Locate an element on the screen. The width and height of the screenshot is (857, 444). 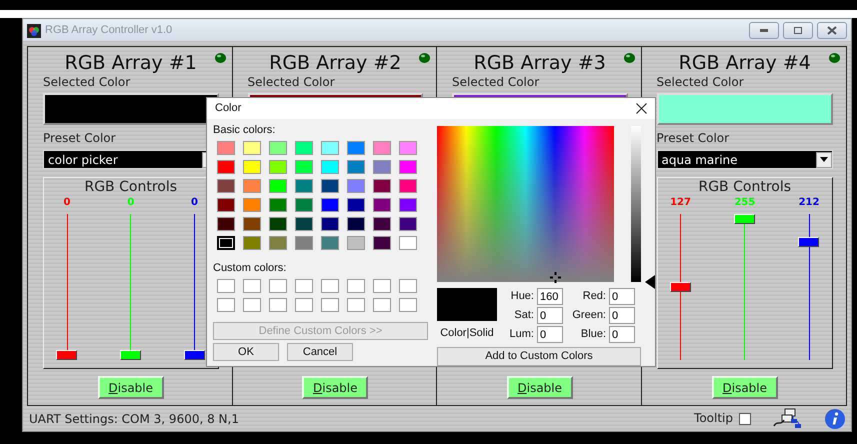
color-spectrum is located at coordinates (525, 204).